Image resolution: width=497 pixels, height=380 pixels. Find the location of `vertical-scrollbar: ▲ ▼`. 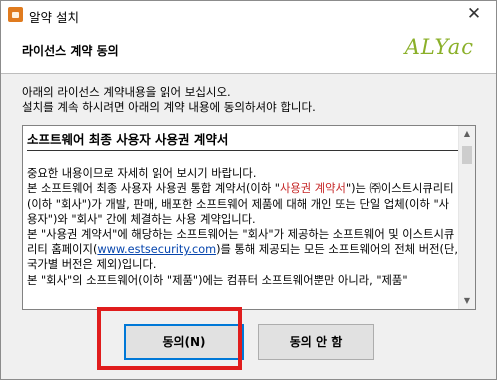

vertical-scrollbar: ▲ ▼ is located at coordinates (466, 217).